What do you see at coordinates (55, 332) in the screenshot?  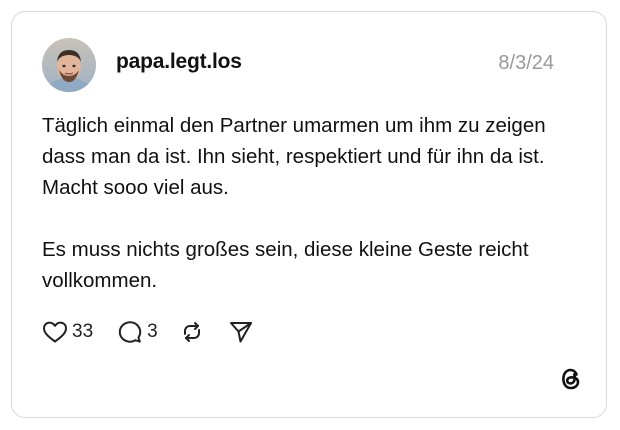 I see `heart-icon` at bounding box center [55, 332].